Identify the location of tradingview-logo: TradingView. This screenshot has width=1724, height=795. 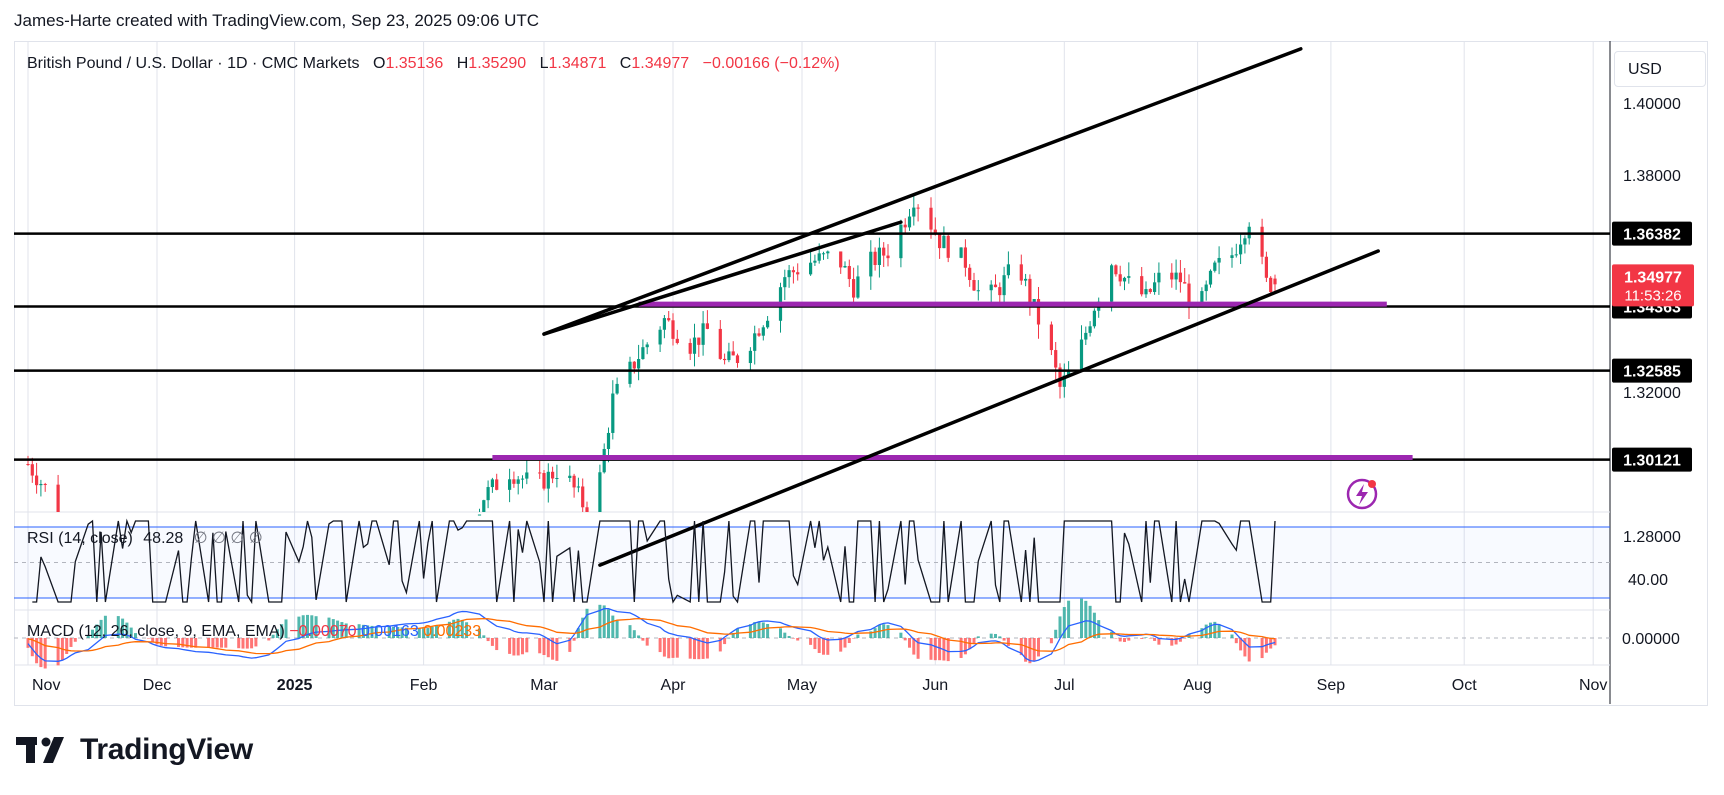
(134, 750).